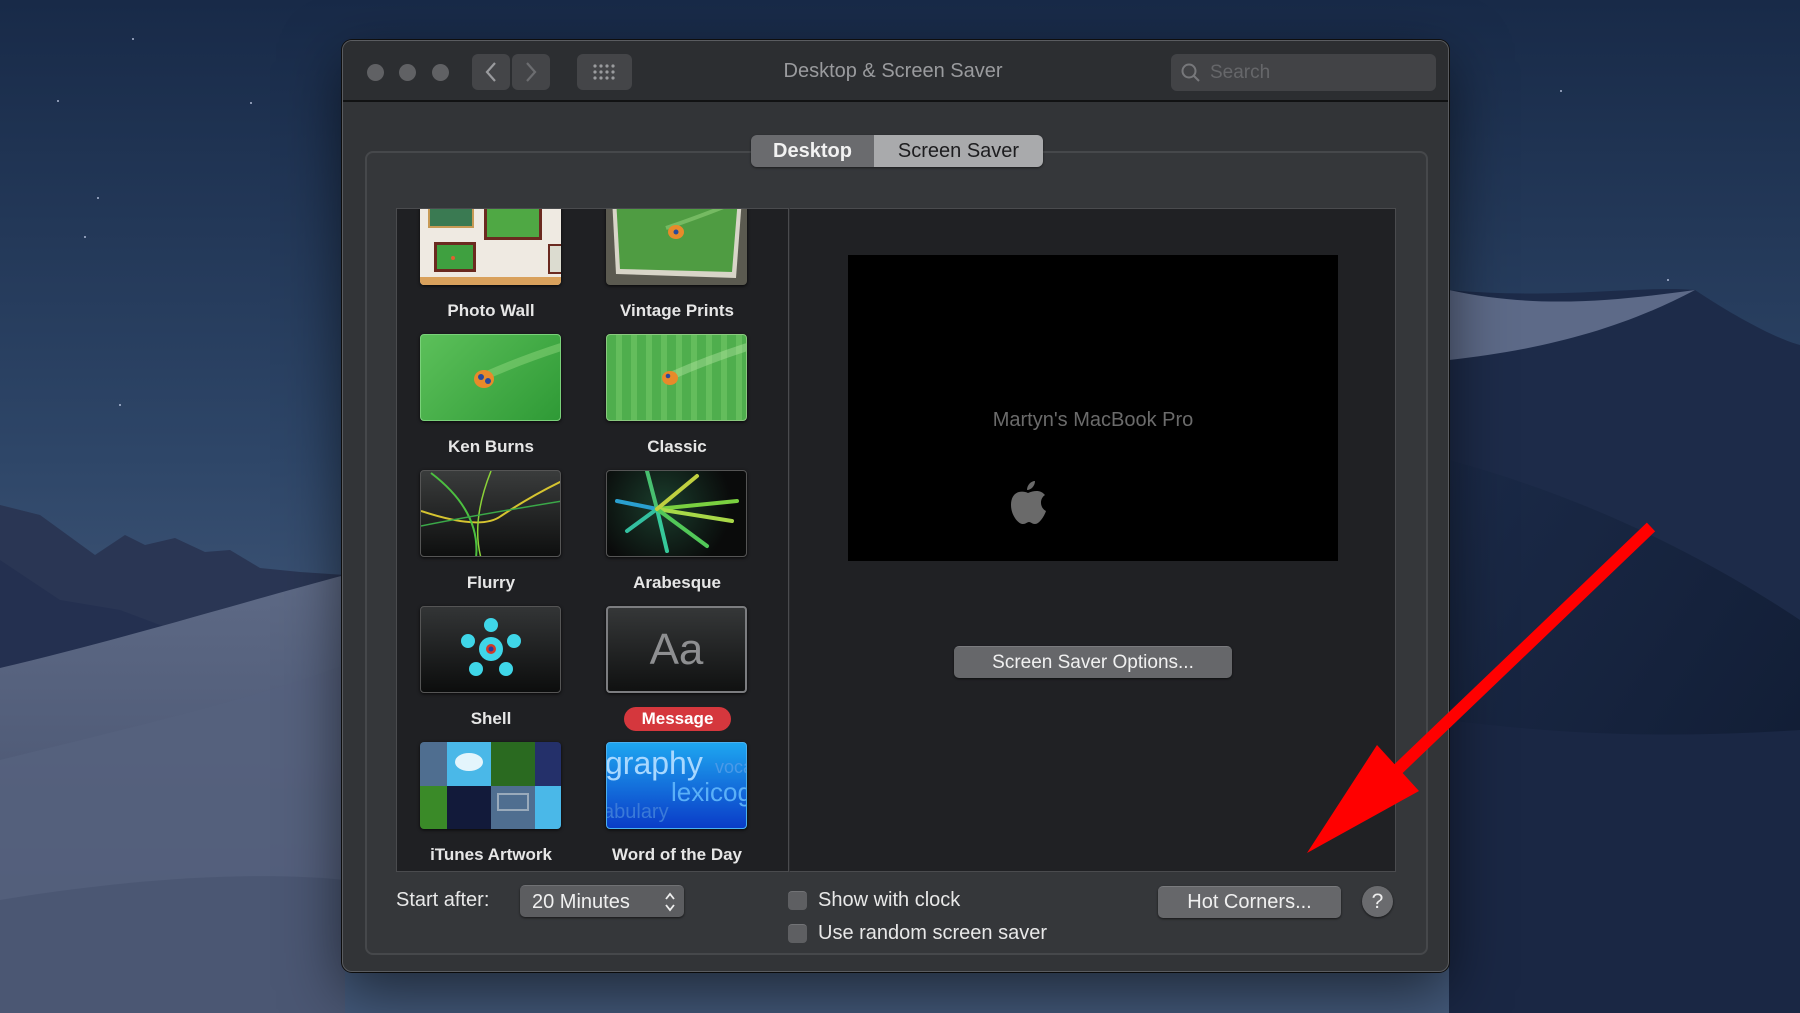 The image size is (1800, 1013). What do you see at coordinates (812, 151) in the screenshot?
I see `tab-desktop: Desktop` at bounding box center [812, 151].